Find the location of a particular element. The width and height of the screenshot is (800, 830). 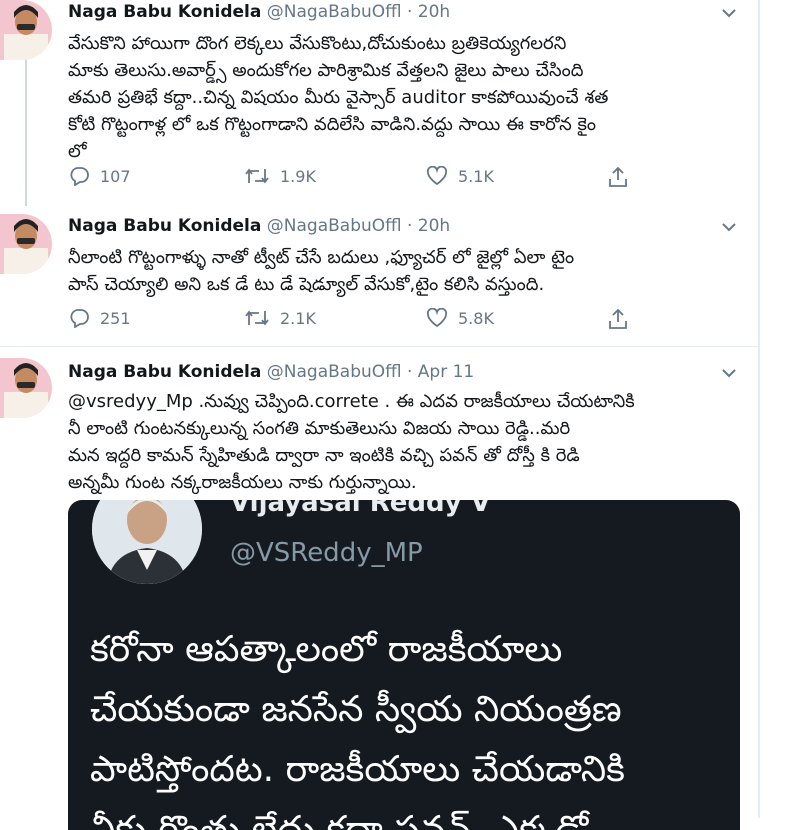

like-button: 5.8K is located at coordinates (460, 318).